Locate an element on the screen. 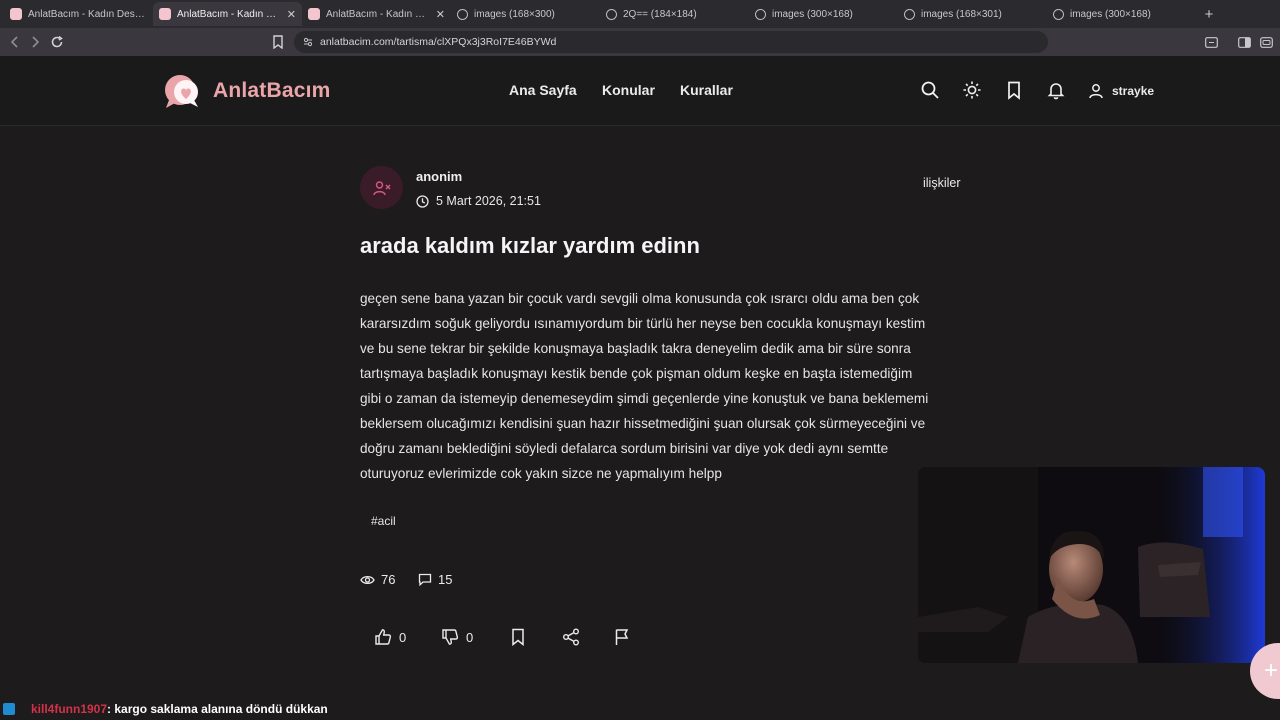 Image resolution: width=1280 pixels, height=720 pixels. like-button: 0 is located at coordinates (390, 637).